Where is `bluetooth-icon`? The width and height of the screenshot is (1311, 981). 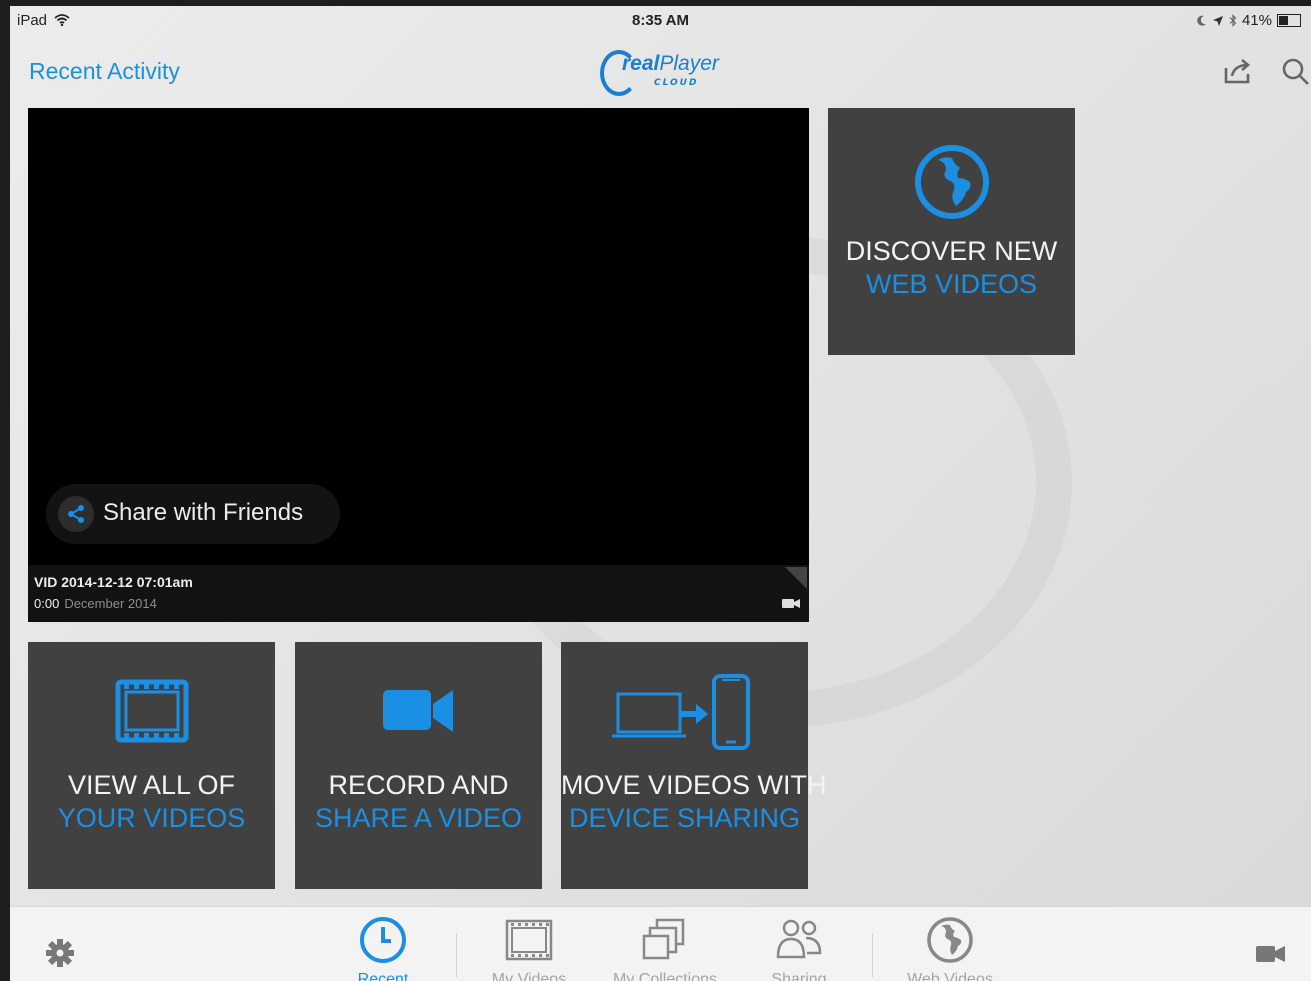 bluetooth-icon is located at coordinates (1233, 20).